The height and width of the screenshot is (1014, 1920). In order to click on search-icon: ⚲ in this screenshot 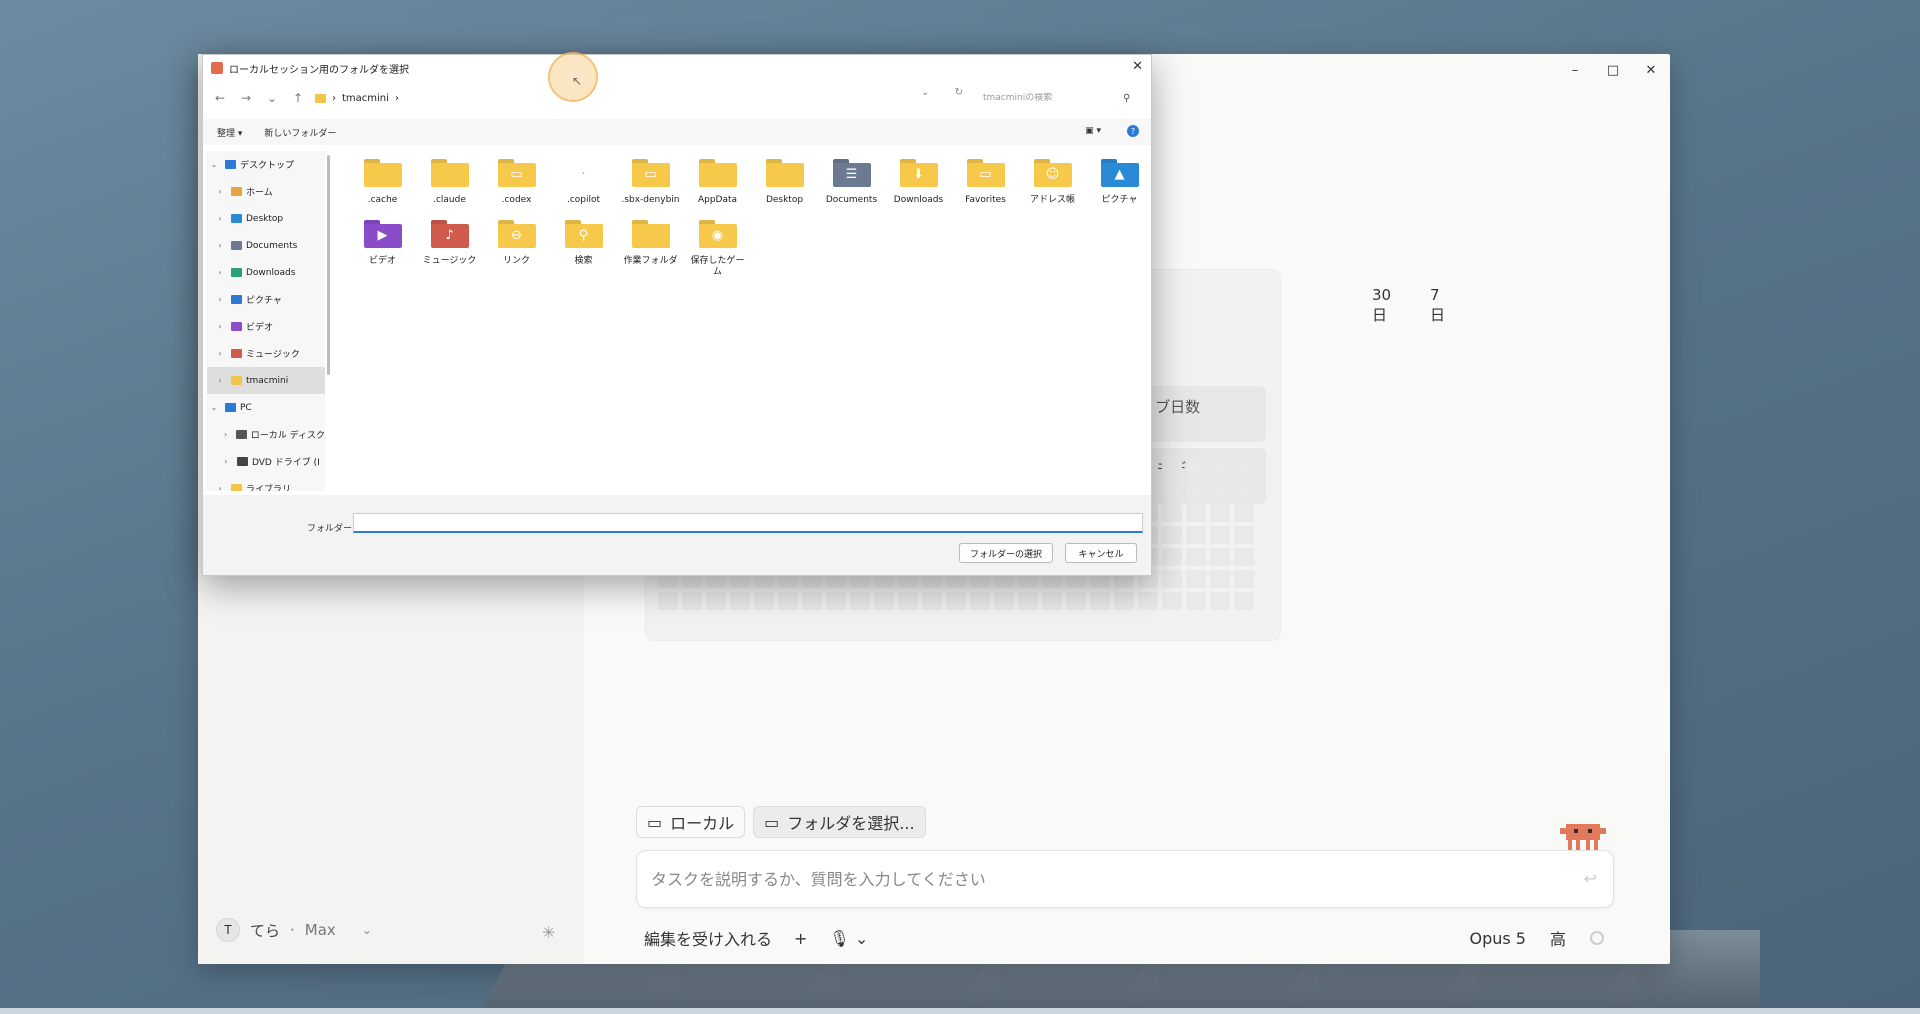, I will do `click(1126, 98)`.